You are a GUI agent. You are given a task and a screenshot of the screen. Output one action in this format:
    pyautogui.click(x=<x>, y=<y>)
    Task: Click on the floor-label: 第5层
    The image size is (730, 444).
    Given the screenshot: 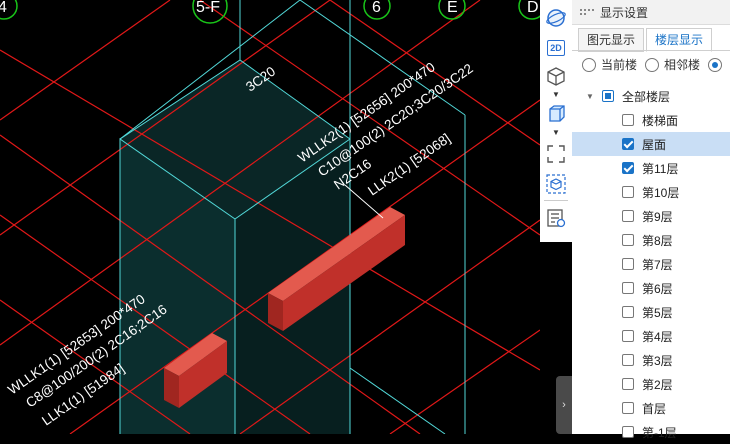 What is the action you would take?
    pyautogui.click(x=657, y=312)
    